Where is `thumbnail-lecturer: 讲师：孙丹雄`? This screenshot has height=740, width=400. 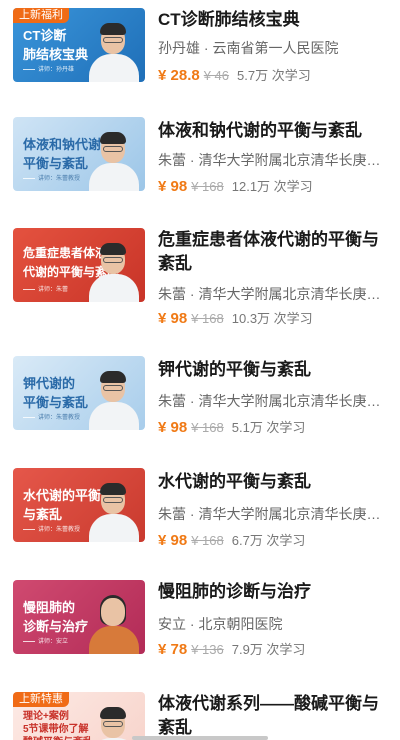
thumbnail-lecturer: 讲师：孙丹雄 is located at coordinates (48, 68).